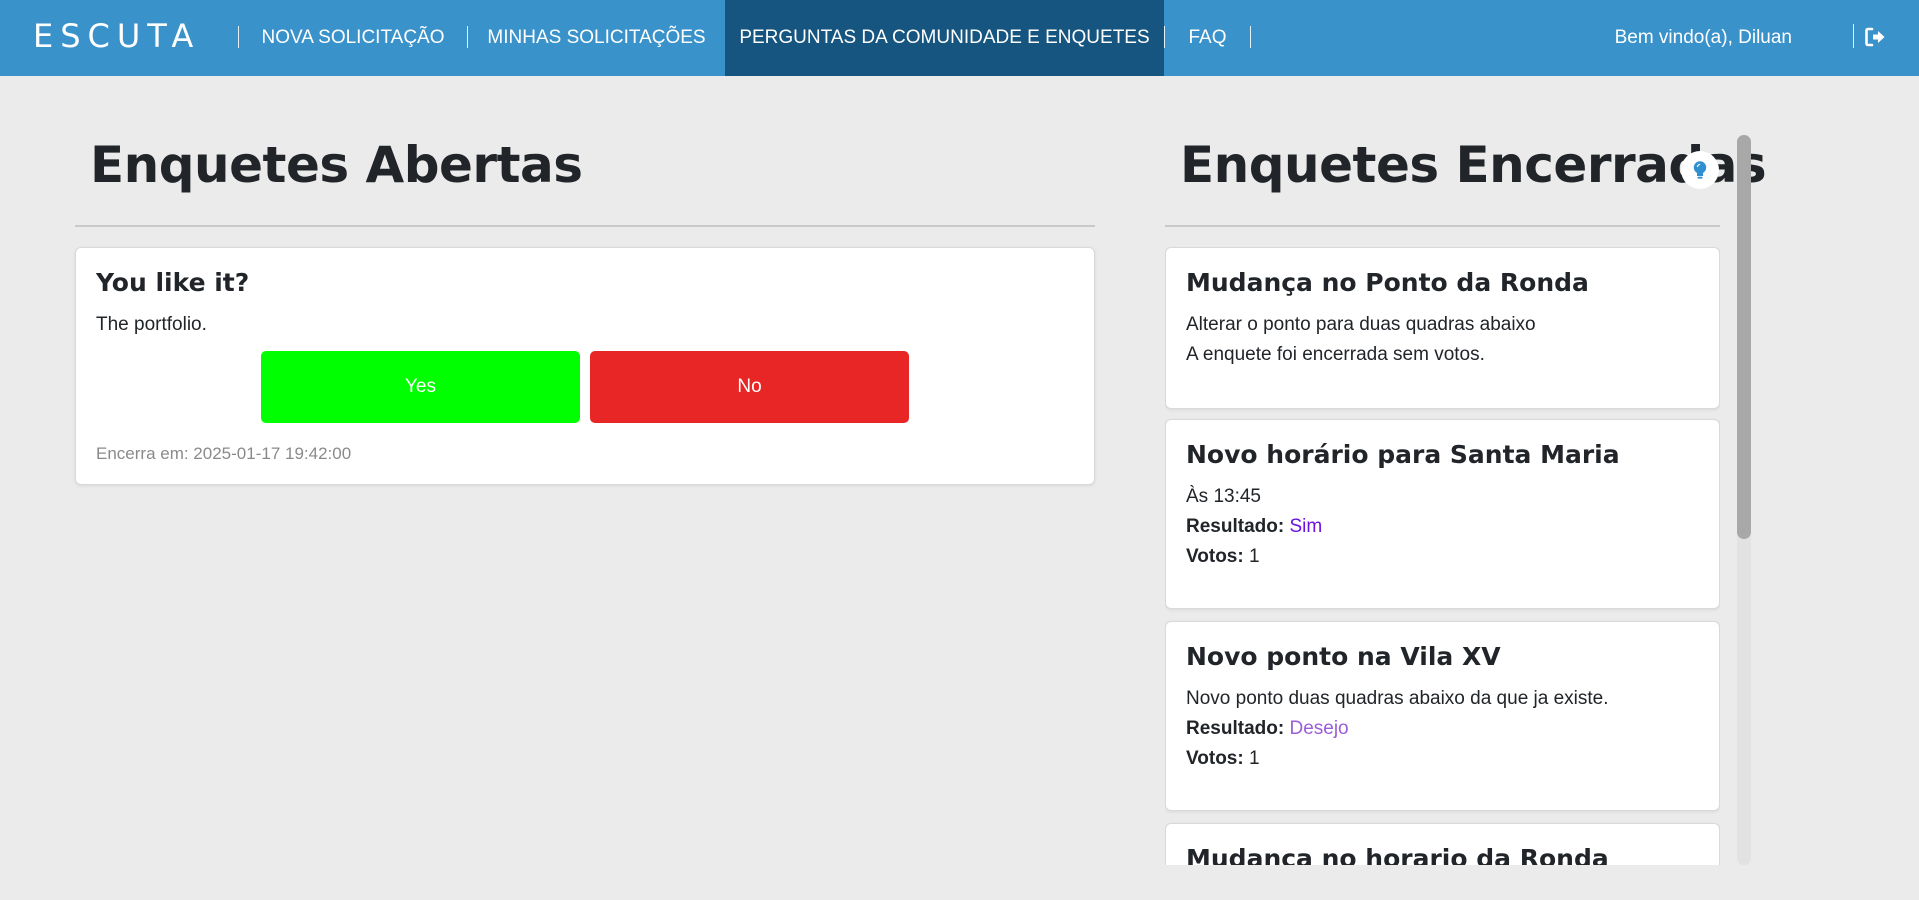  I want to click on poll-title: Mudança no Ponto da Ronda, so click(1387, 282).